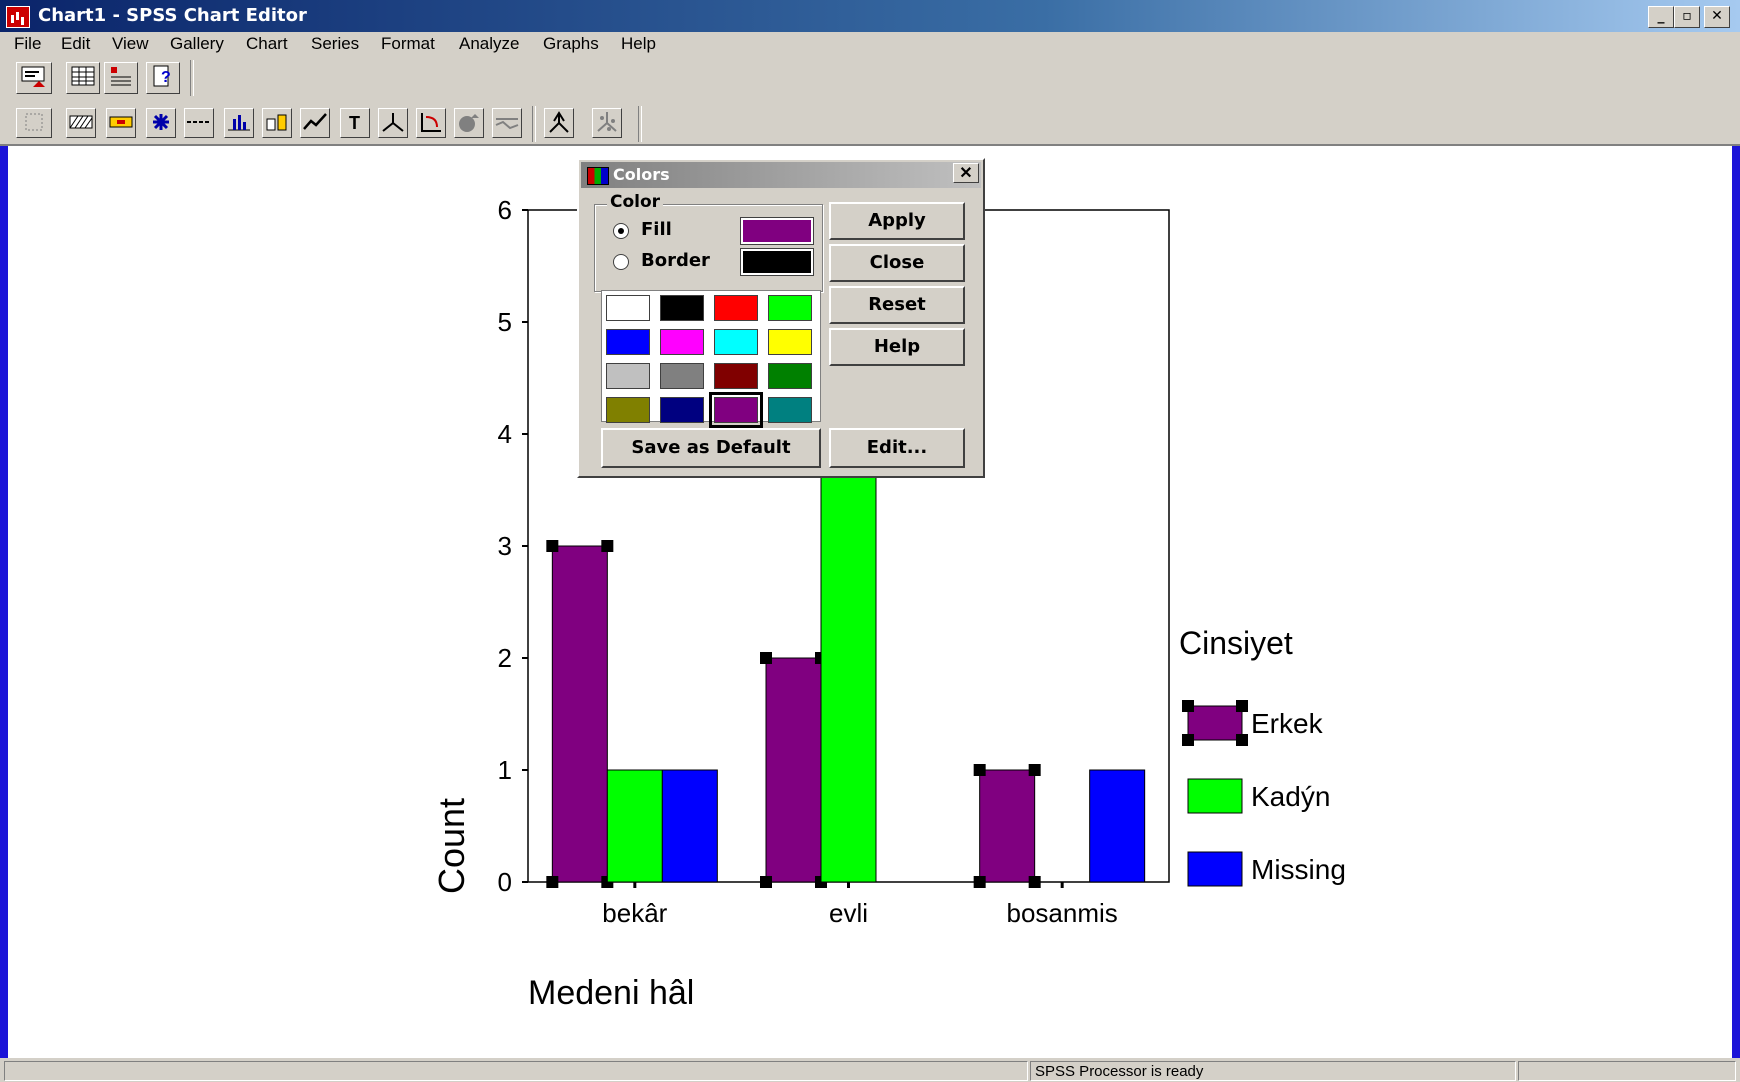 The image size is (1740, 1082). I want to click on y-axis: 0 1 2 3 4 5 6, so click(513, 546).